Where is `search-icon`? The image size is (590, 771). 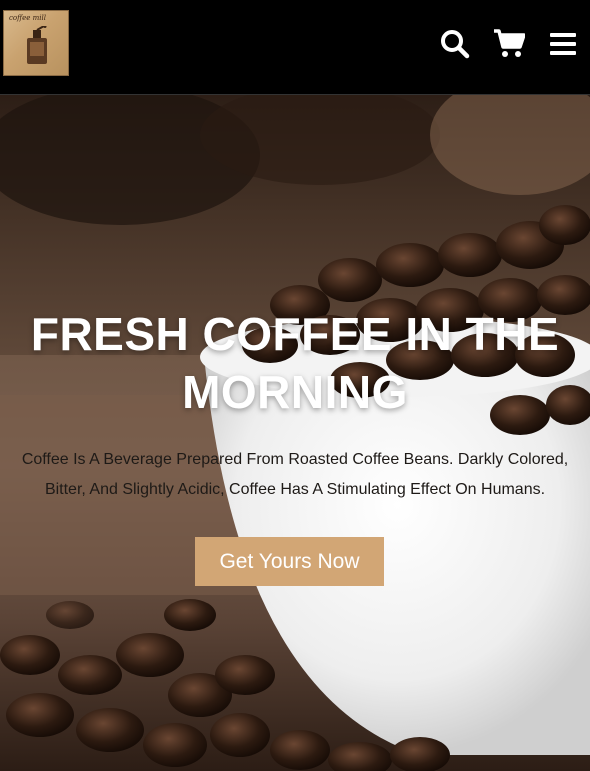 search-icon is located at coordinates (455, 44).